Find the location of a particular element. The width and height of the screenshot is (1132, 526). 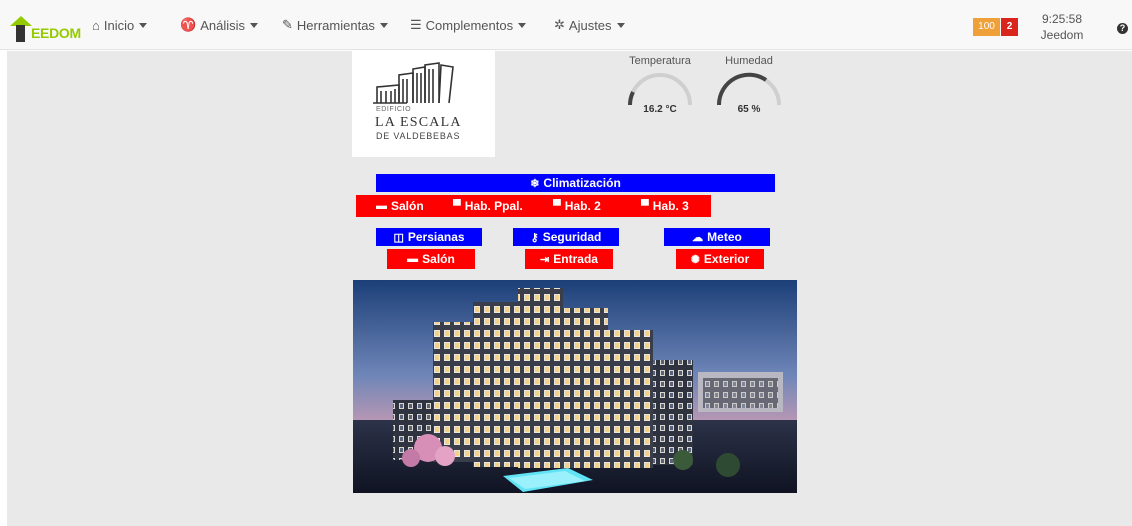

temperature-gauge: Temperatura 16.2 °C is located at coordinates (660, 88).